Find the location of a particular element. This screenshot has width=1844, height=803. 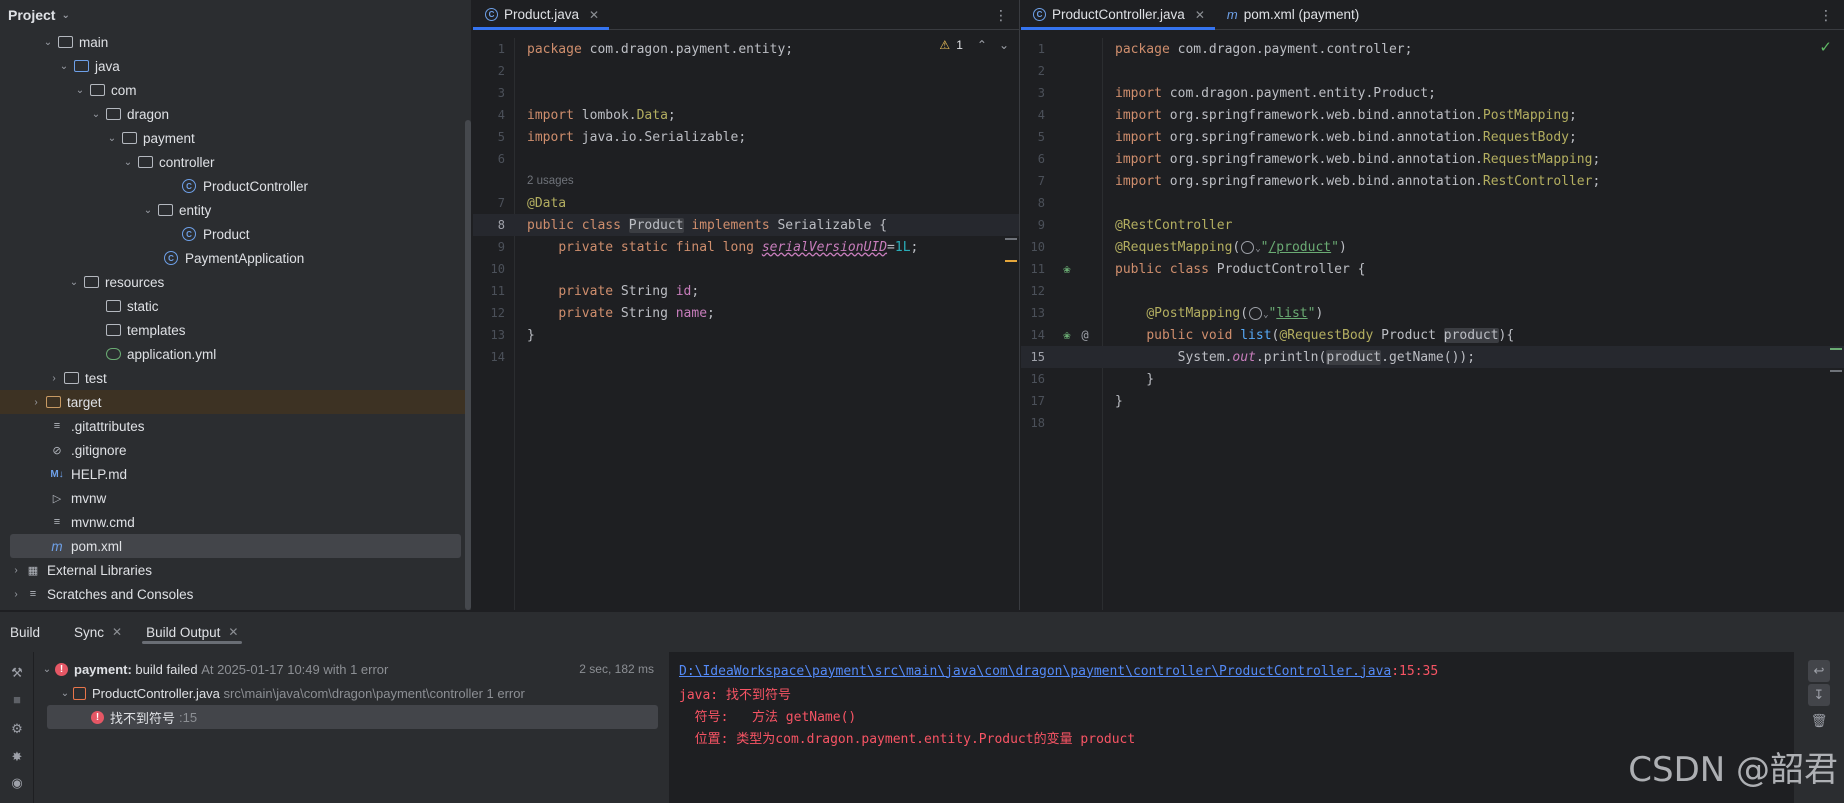

tab-productcontroller-java: C ProductController.java ✕ is located at coordinates (1118, 15).